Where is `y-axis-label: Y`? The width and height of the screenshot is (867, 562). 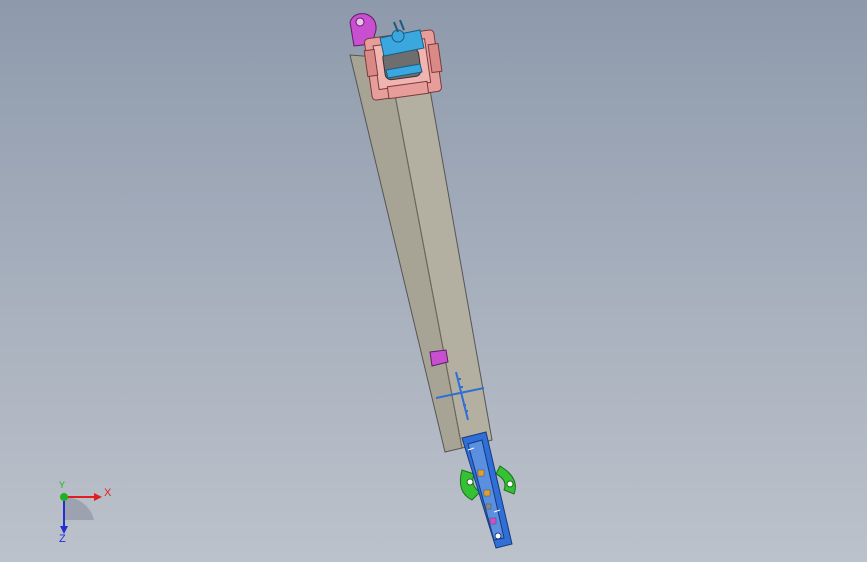
y-axis-label: Y is located at coordinates (62, 485).